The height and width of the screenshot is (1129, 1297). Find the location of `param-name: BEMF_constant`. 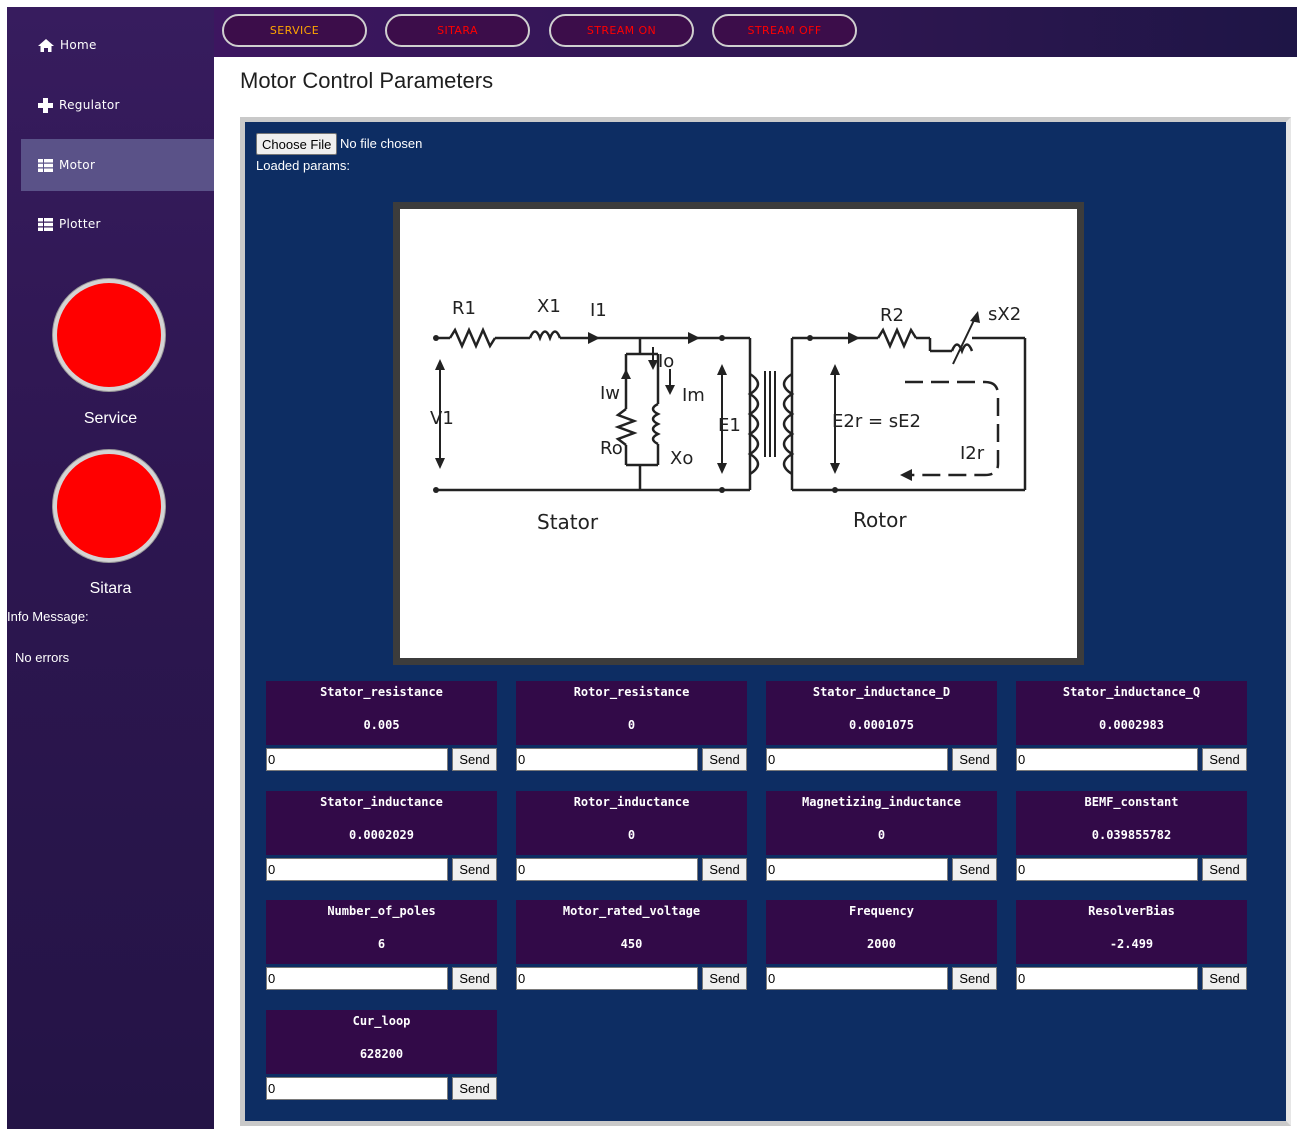

param-name: BEMF_constant is located at coordinates (1131, 802).